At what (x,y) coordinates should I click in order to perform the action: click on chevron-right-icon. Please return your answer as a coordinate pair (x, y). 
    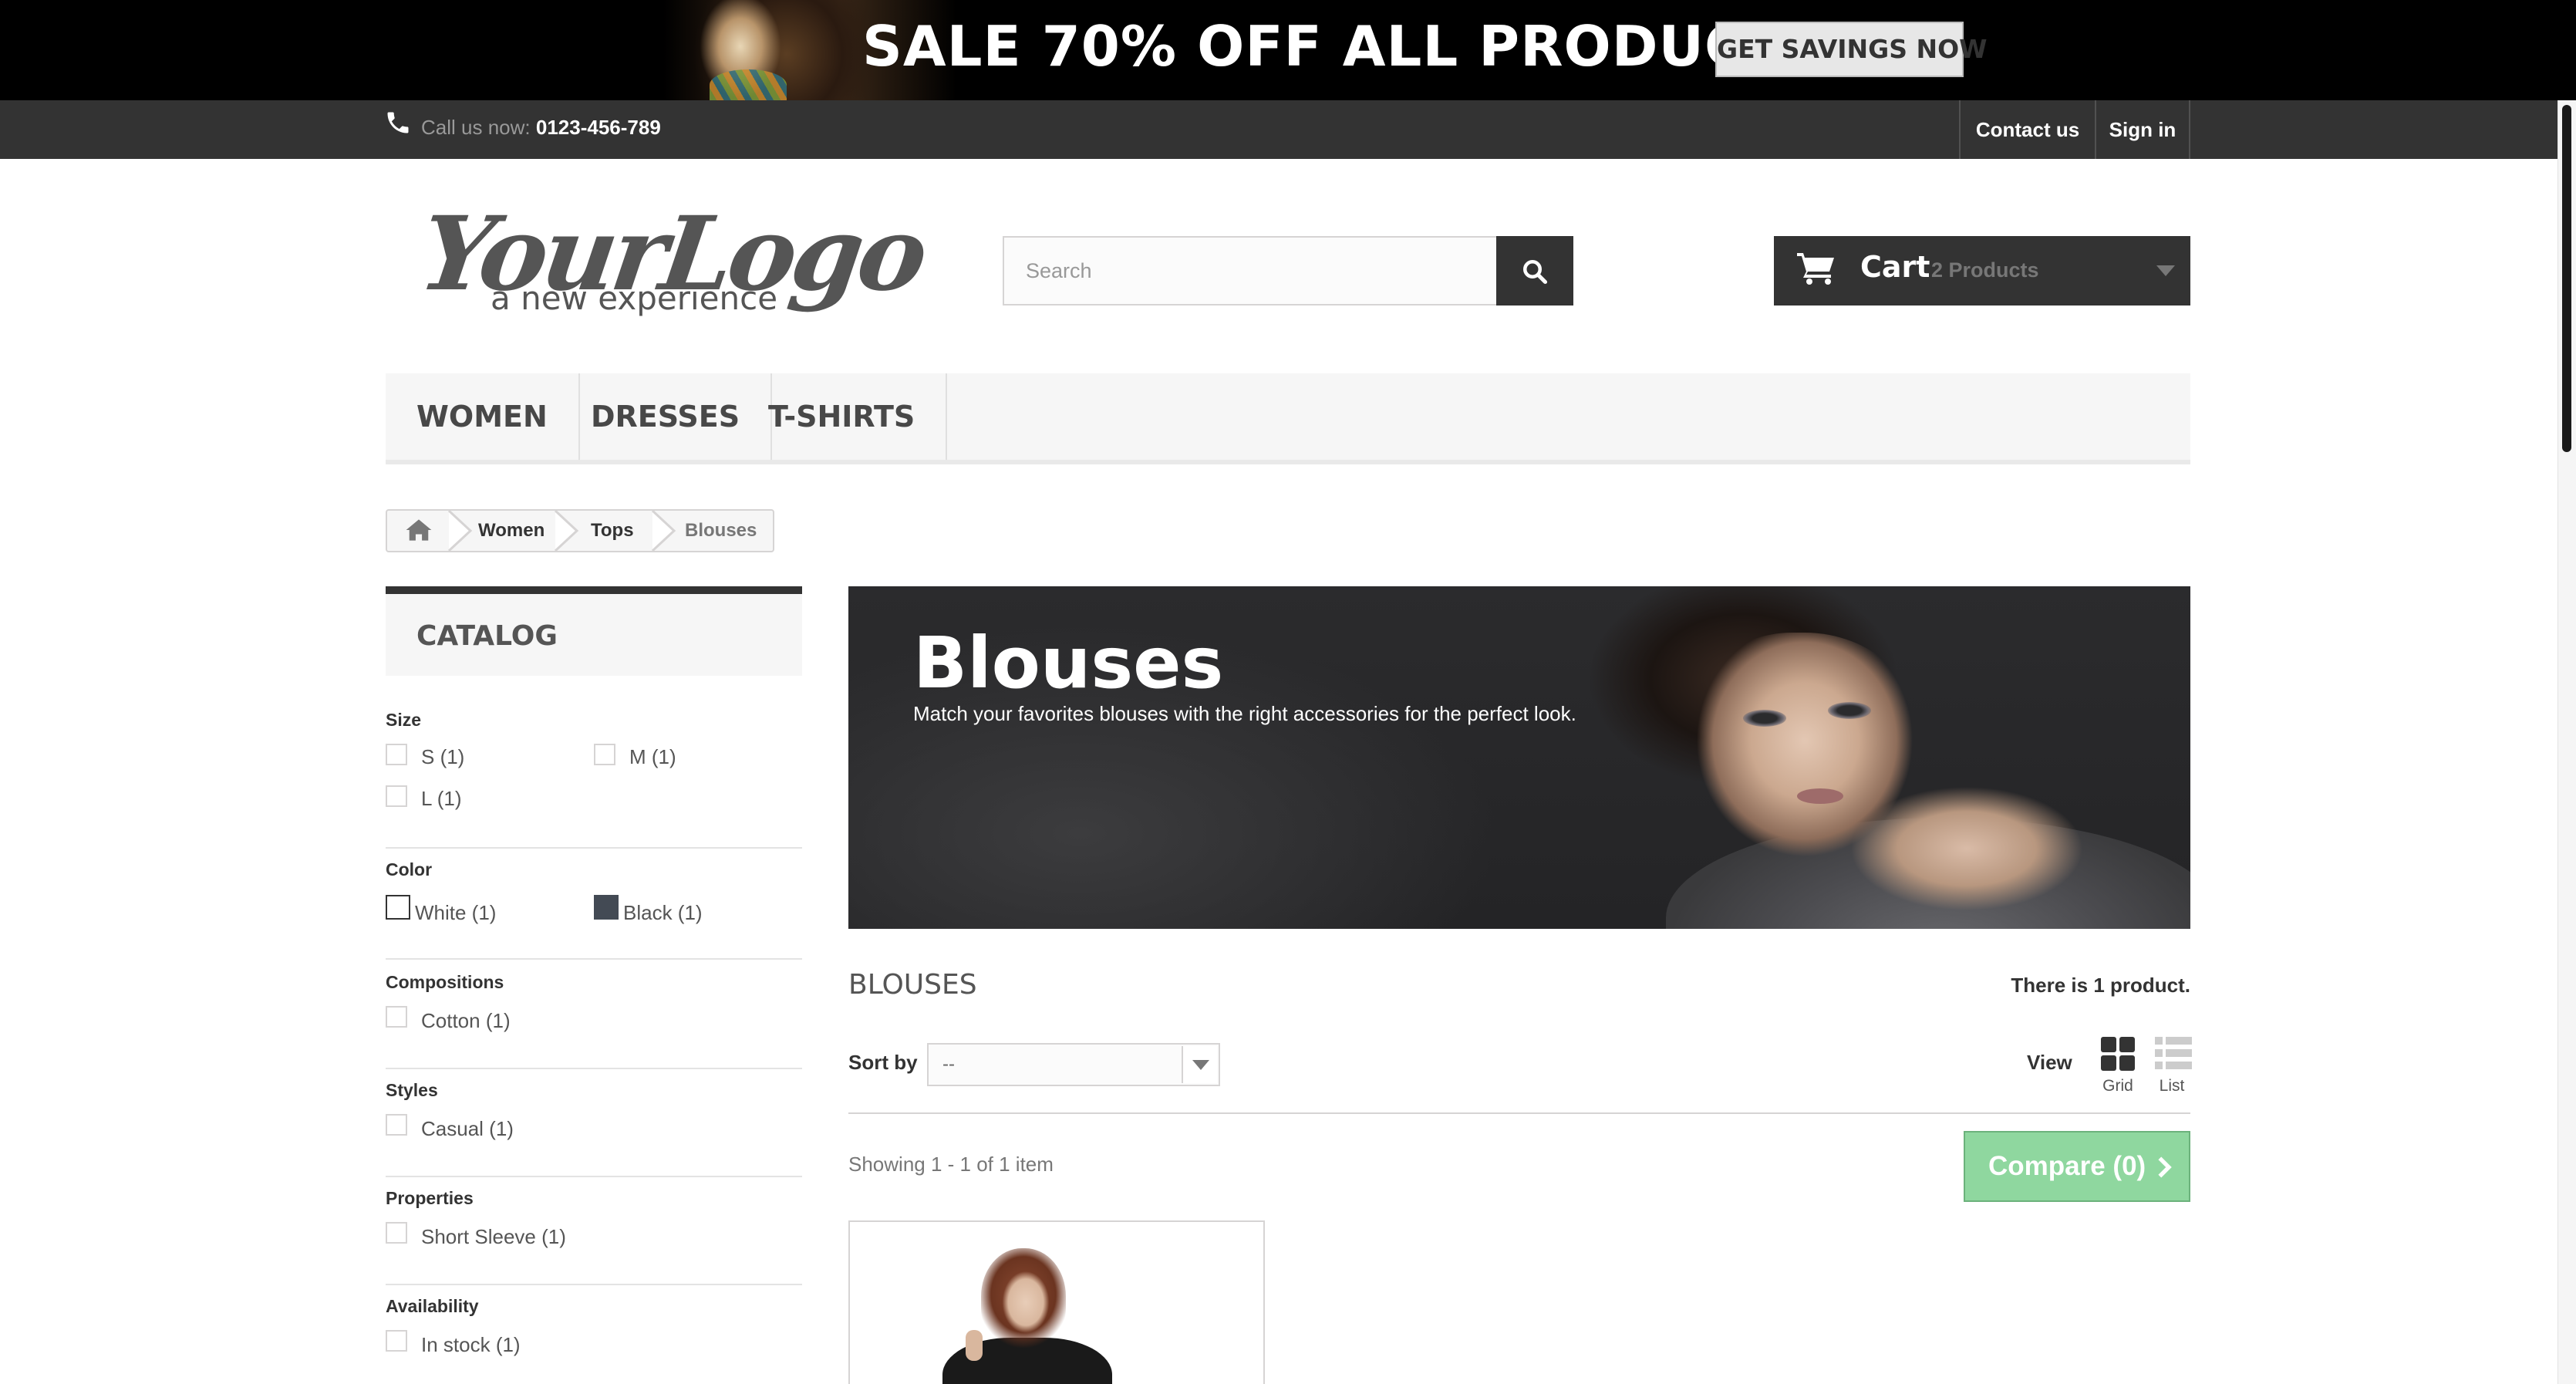
    Looking at the image, I should click on (2165, 1167).